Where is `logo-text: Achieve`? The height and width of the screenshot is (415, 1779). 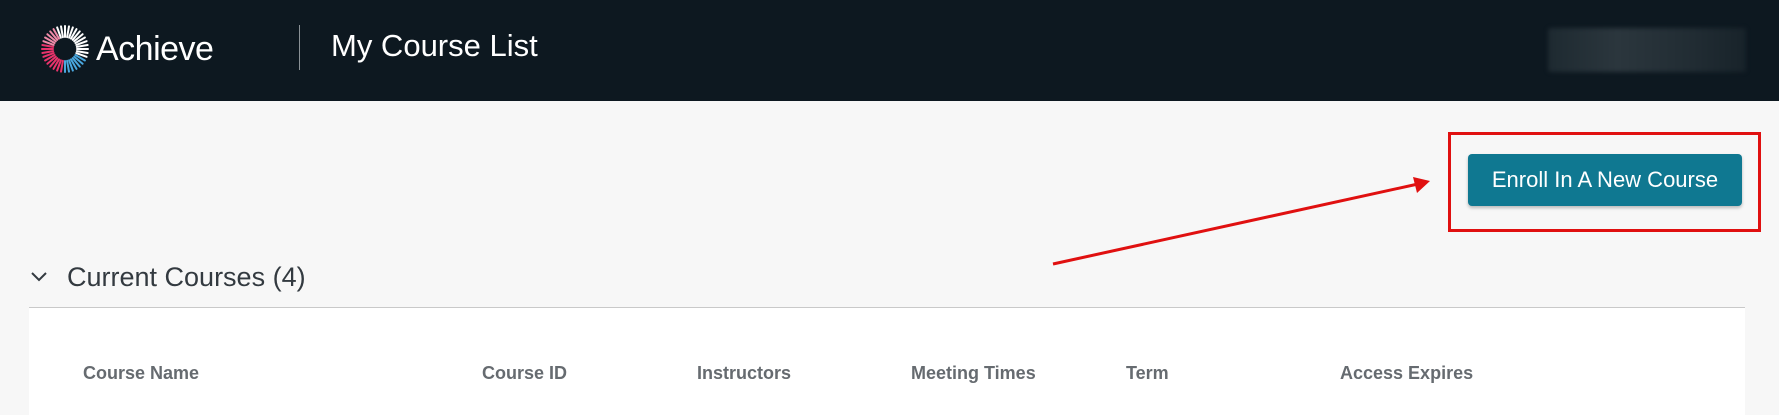 logo-text: Achieve is located at coordinates (155, 48).